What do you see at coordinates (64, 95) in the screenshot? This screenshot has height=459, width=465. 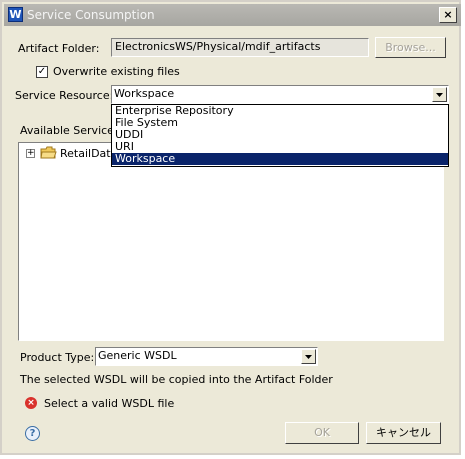 I see `service-resource-label: Service Resource:` at bounding box center [64, 95].